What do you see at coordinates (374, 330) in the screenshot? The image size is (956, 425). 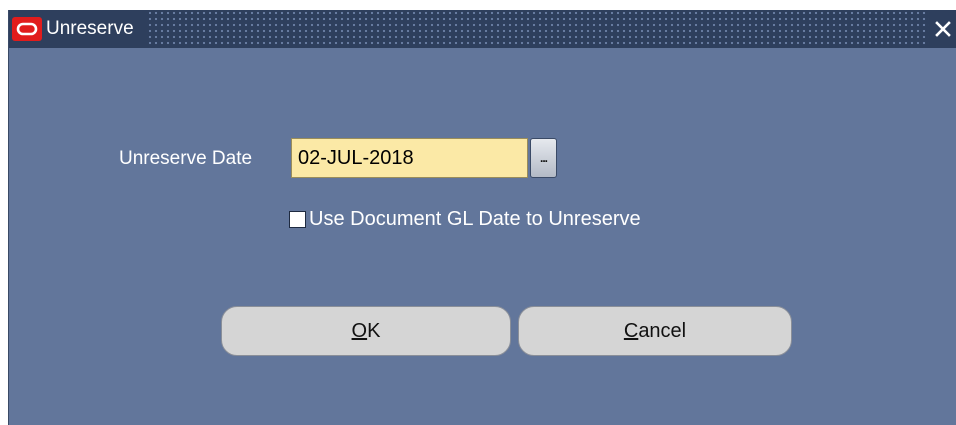 I see `ok-label-rest: K` at bounding box center [374, 330].